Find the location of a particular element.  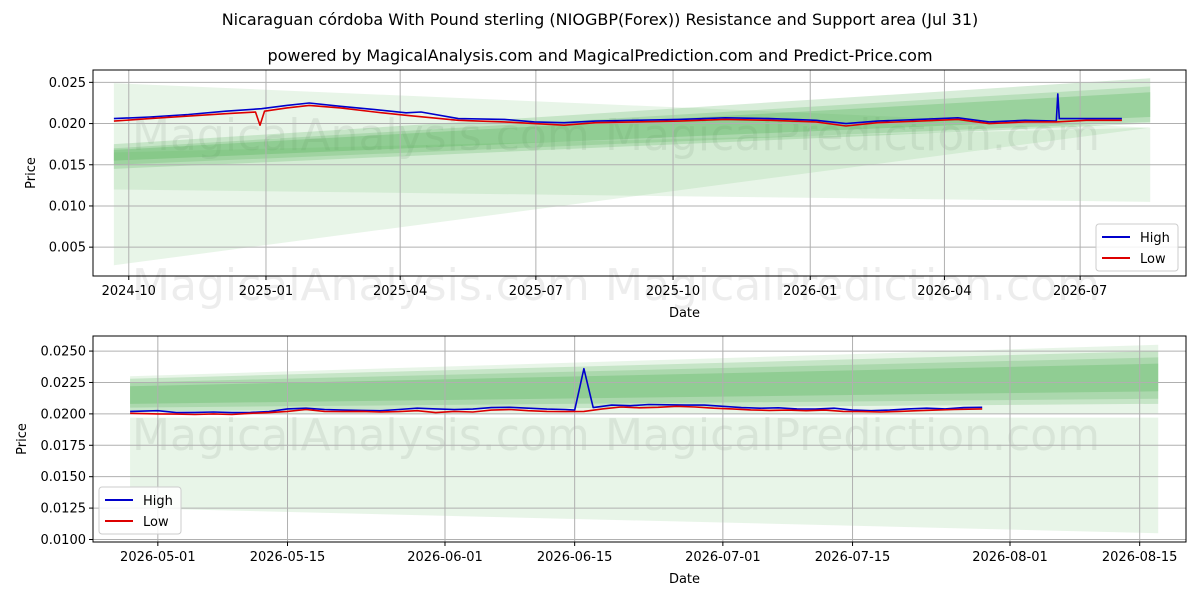

x-tick-label: 2026-06-01 is located at coordinates (445, 557).